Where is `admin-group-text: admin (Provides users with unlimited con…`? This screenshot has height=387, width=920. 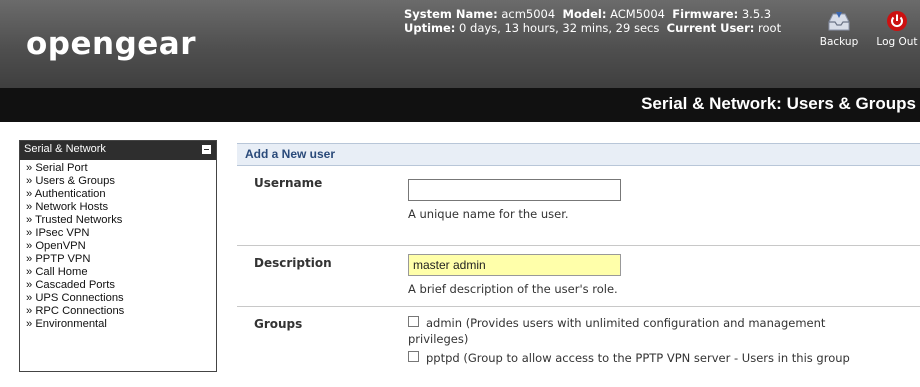 admin-group-text: admin (Provides users with unlimited con… is located at coordinates (626, 323).